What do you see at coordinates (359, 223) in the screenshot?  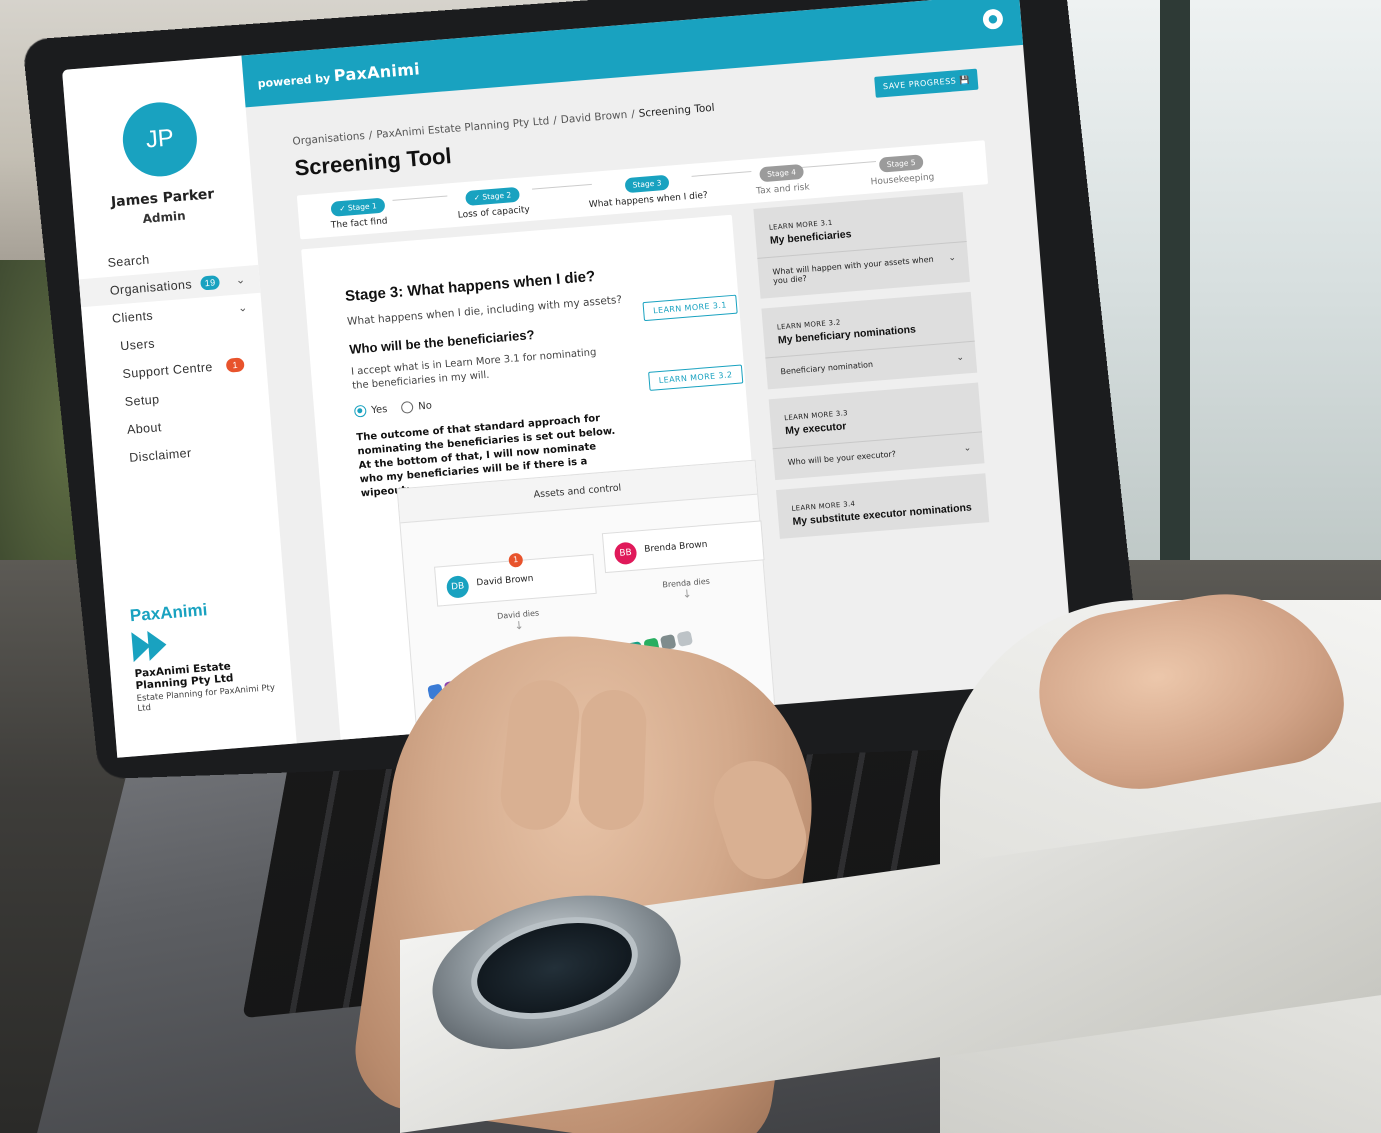 I see `stage-label: The fact find` at bounding box center [359, 223].